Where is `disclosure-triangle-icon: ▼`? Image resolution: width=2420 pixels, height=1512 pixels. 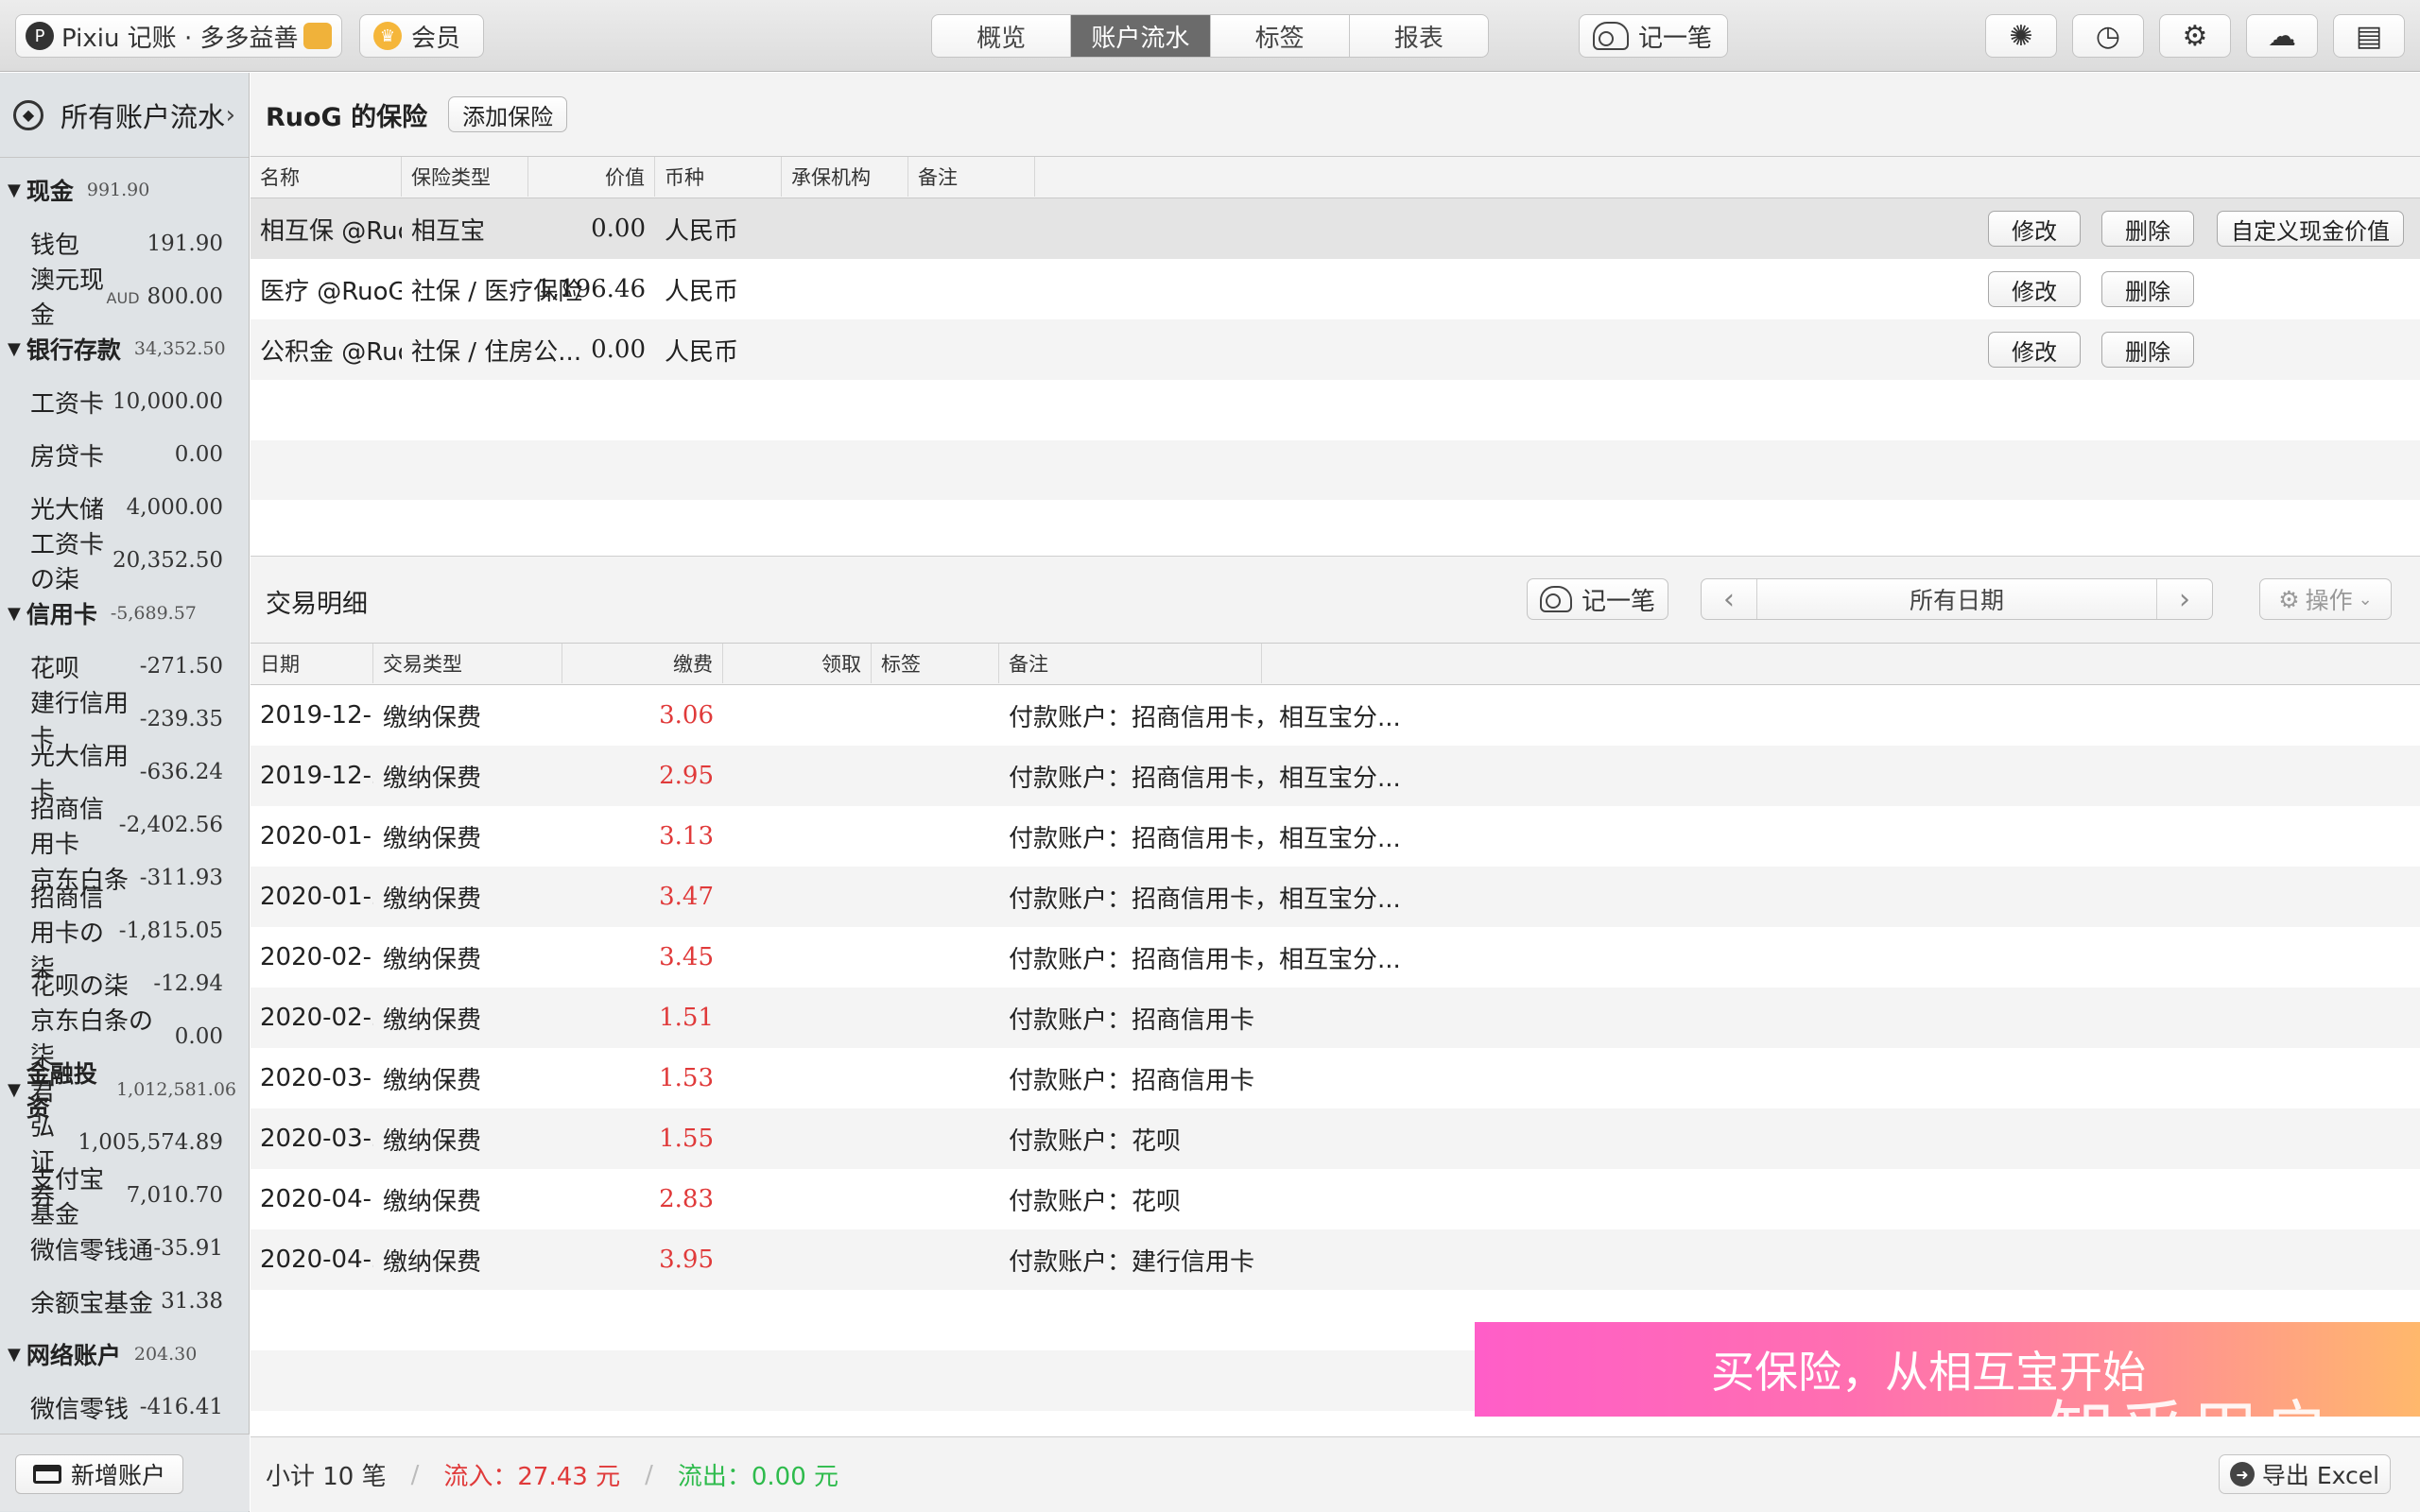
disclosure-triangle-icon: ▼ is located at coordinates (14, 1089).